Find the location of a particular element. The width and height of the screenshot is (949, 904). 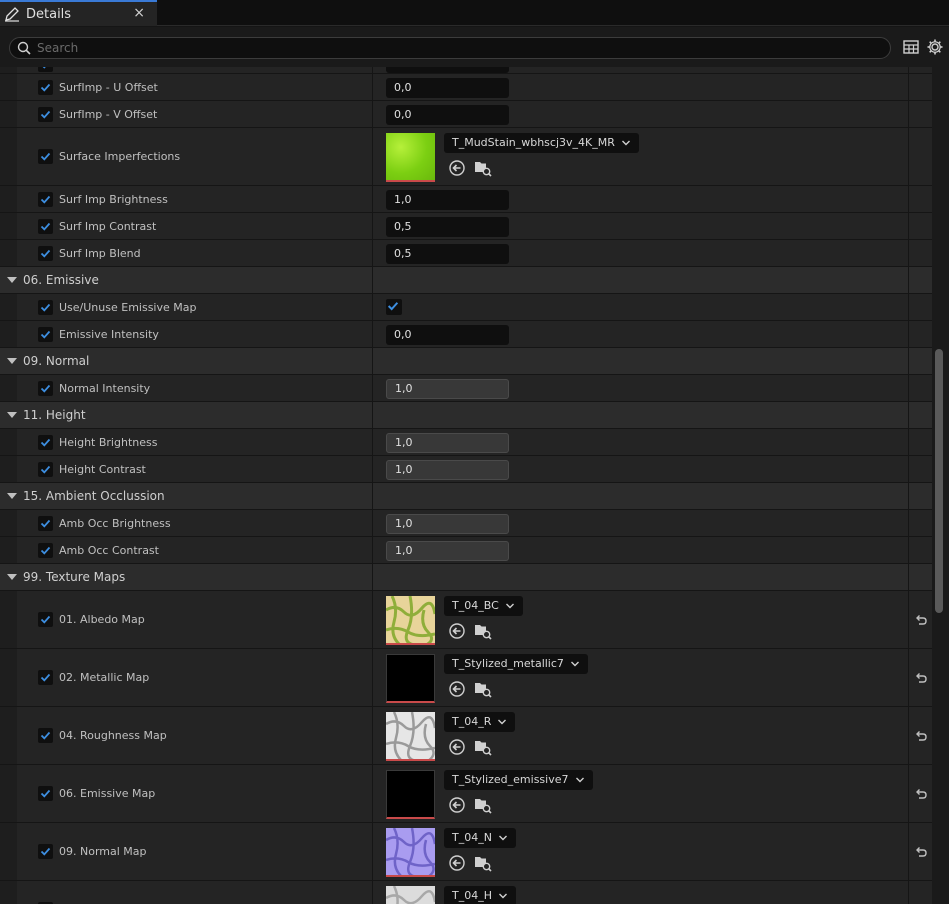

height-contrast-field: 1,0 is located at coordinates (447, 470).